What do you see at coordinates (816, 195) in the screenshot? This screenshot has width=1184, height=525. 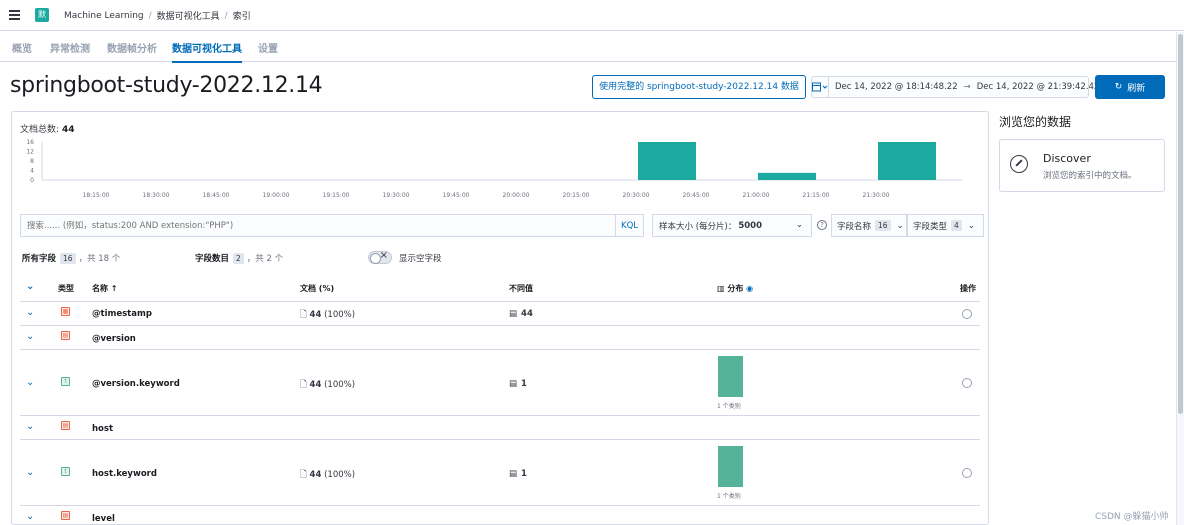 I see `x-tick-label: 21:15:00` at bounding box center [816, 195].